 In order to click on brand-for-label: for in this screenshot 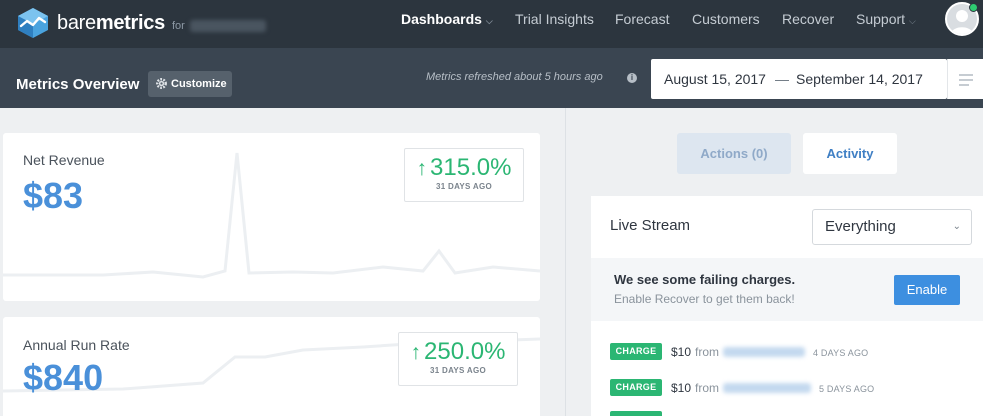, I will do `click(178, 26)`.